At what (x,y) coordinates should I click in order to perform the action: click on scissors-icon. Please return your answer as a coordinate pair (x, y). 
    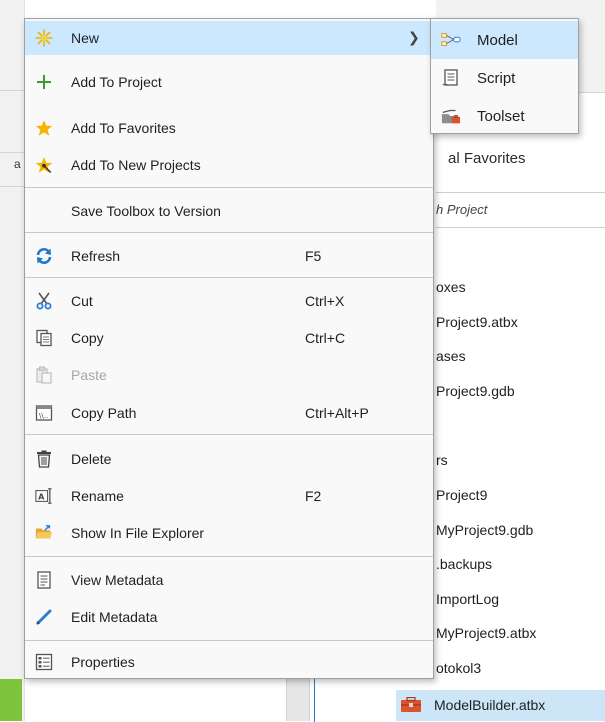
    Looking at the image, I should click on (44, 301).